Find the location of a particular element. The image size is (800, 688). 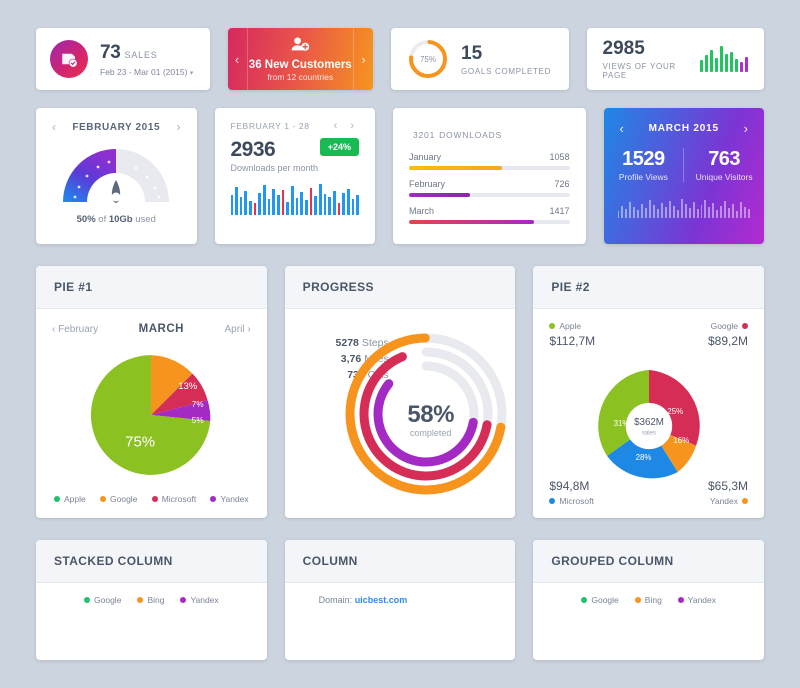

microsoft-legend-label: Microsoft is located at coordinates (576, 501).